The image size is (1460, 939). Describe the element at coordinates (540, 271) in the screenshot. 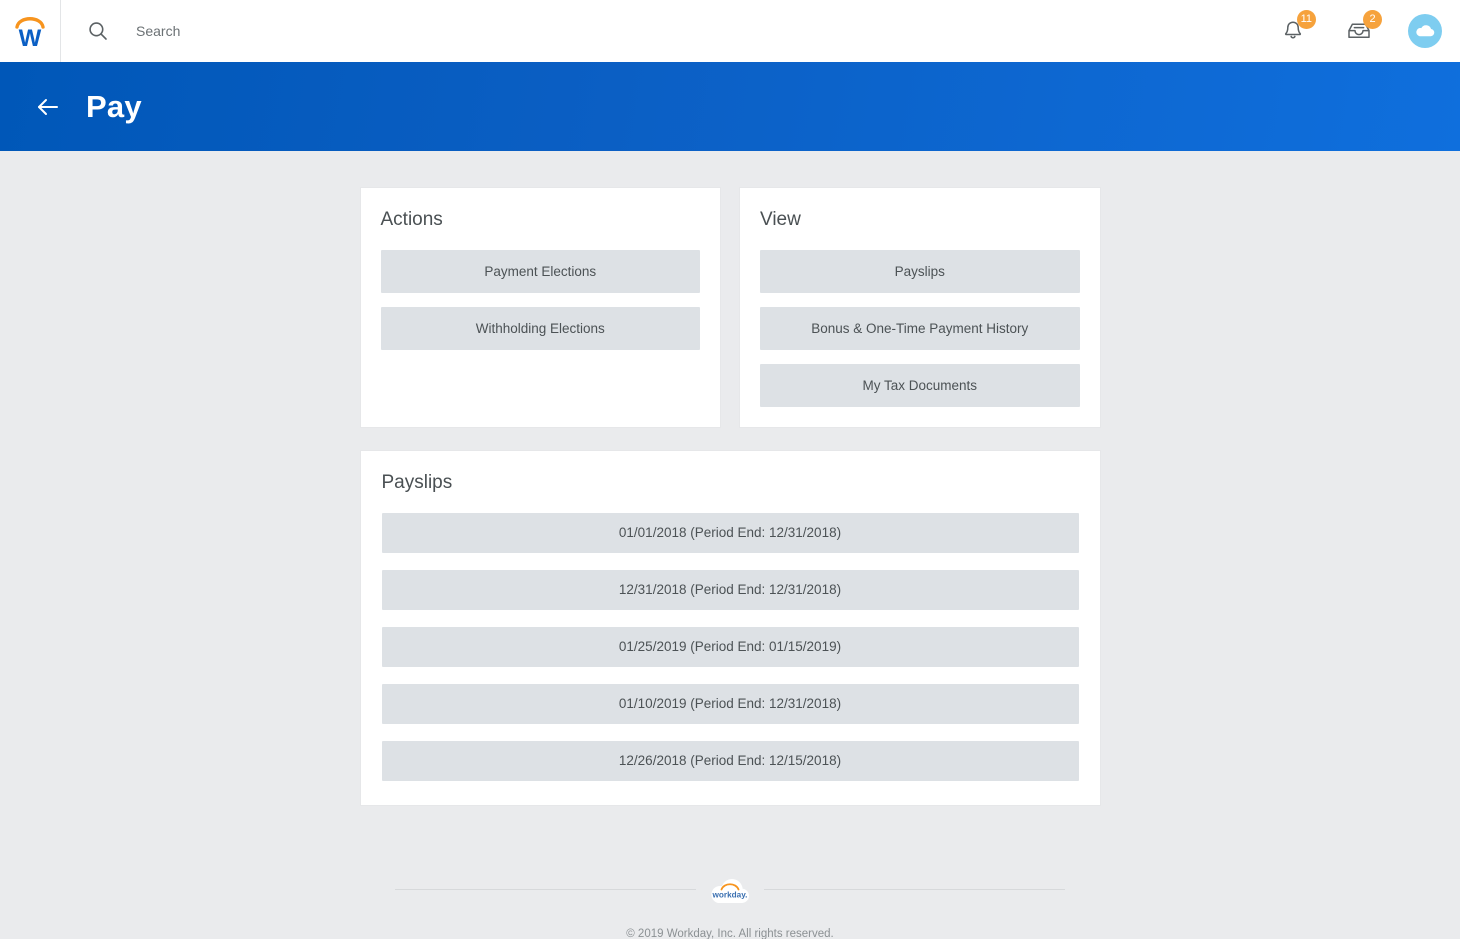

I see `tile-payment-elections: Payment Elections` at that location.